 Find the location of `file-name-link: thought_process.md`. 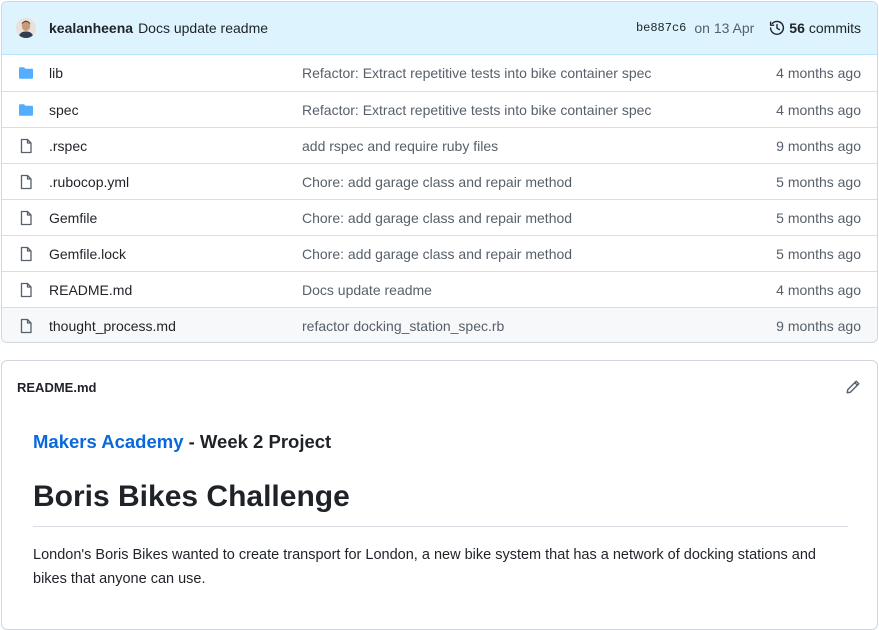

file-name-link: thought_process.md is located at coordinates (175, 326).